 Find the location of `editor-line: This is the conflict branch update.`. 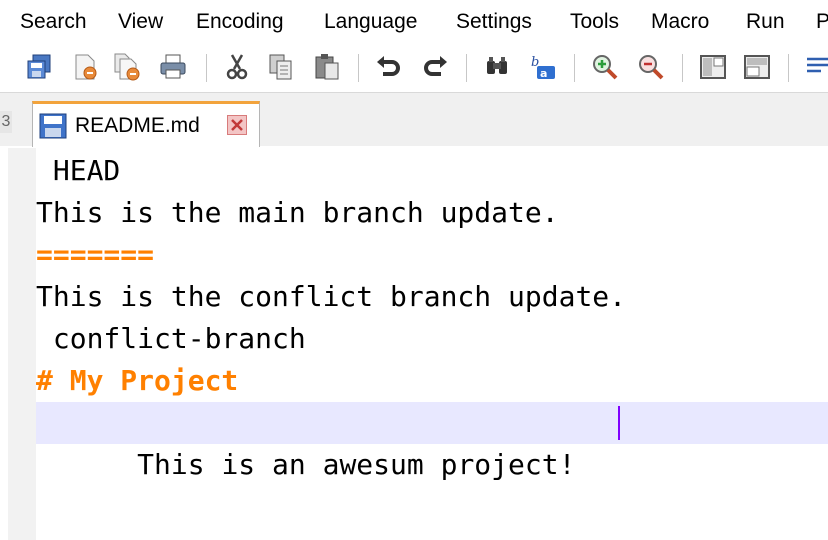

editor-line: This is the conflict branch update. is located at coordinates (331, 296).